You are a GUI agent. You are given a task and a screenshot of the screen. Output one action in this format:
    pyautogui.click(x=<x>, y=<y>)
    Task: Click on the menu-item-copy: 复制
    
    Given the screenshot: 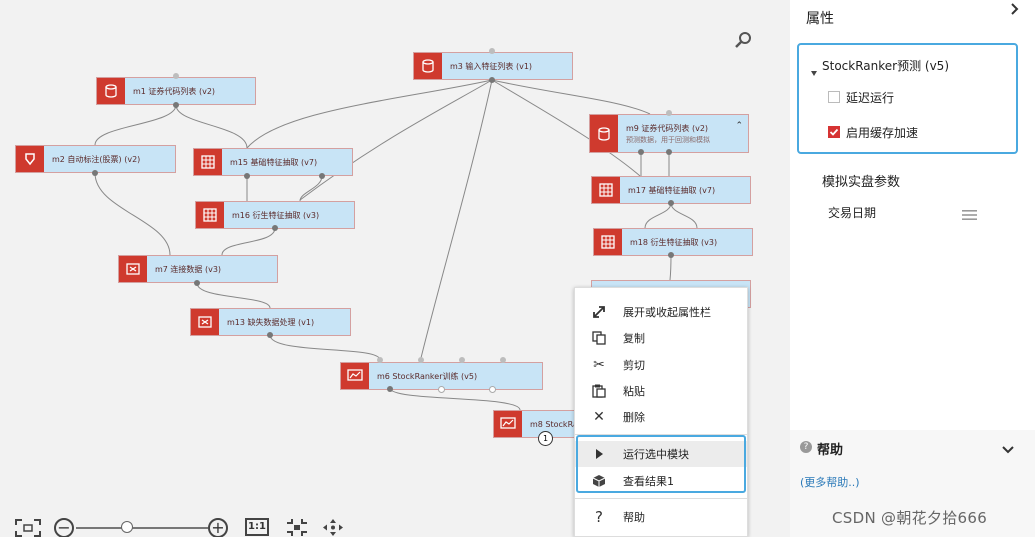 What is the action you would take?
    pyautogui.click(x=661, y=338)
    